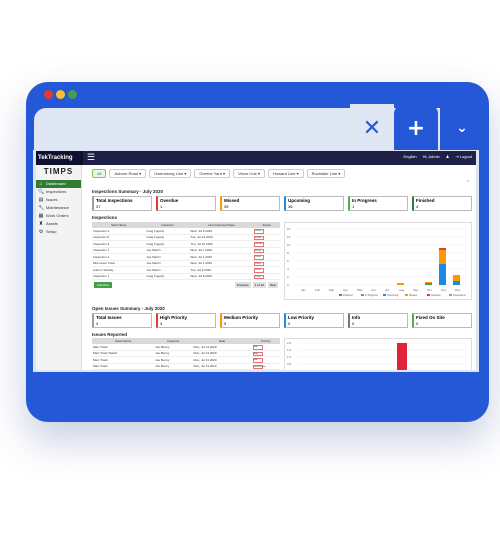  I want to click on summary-card: Overdue 1, so click(186, 203).